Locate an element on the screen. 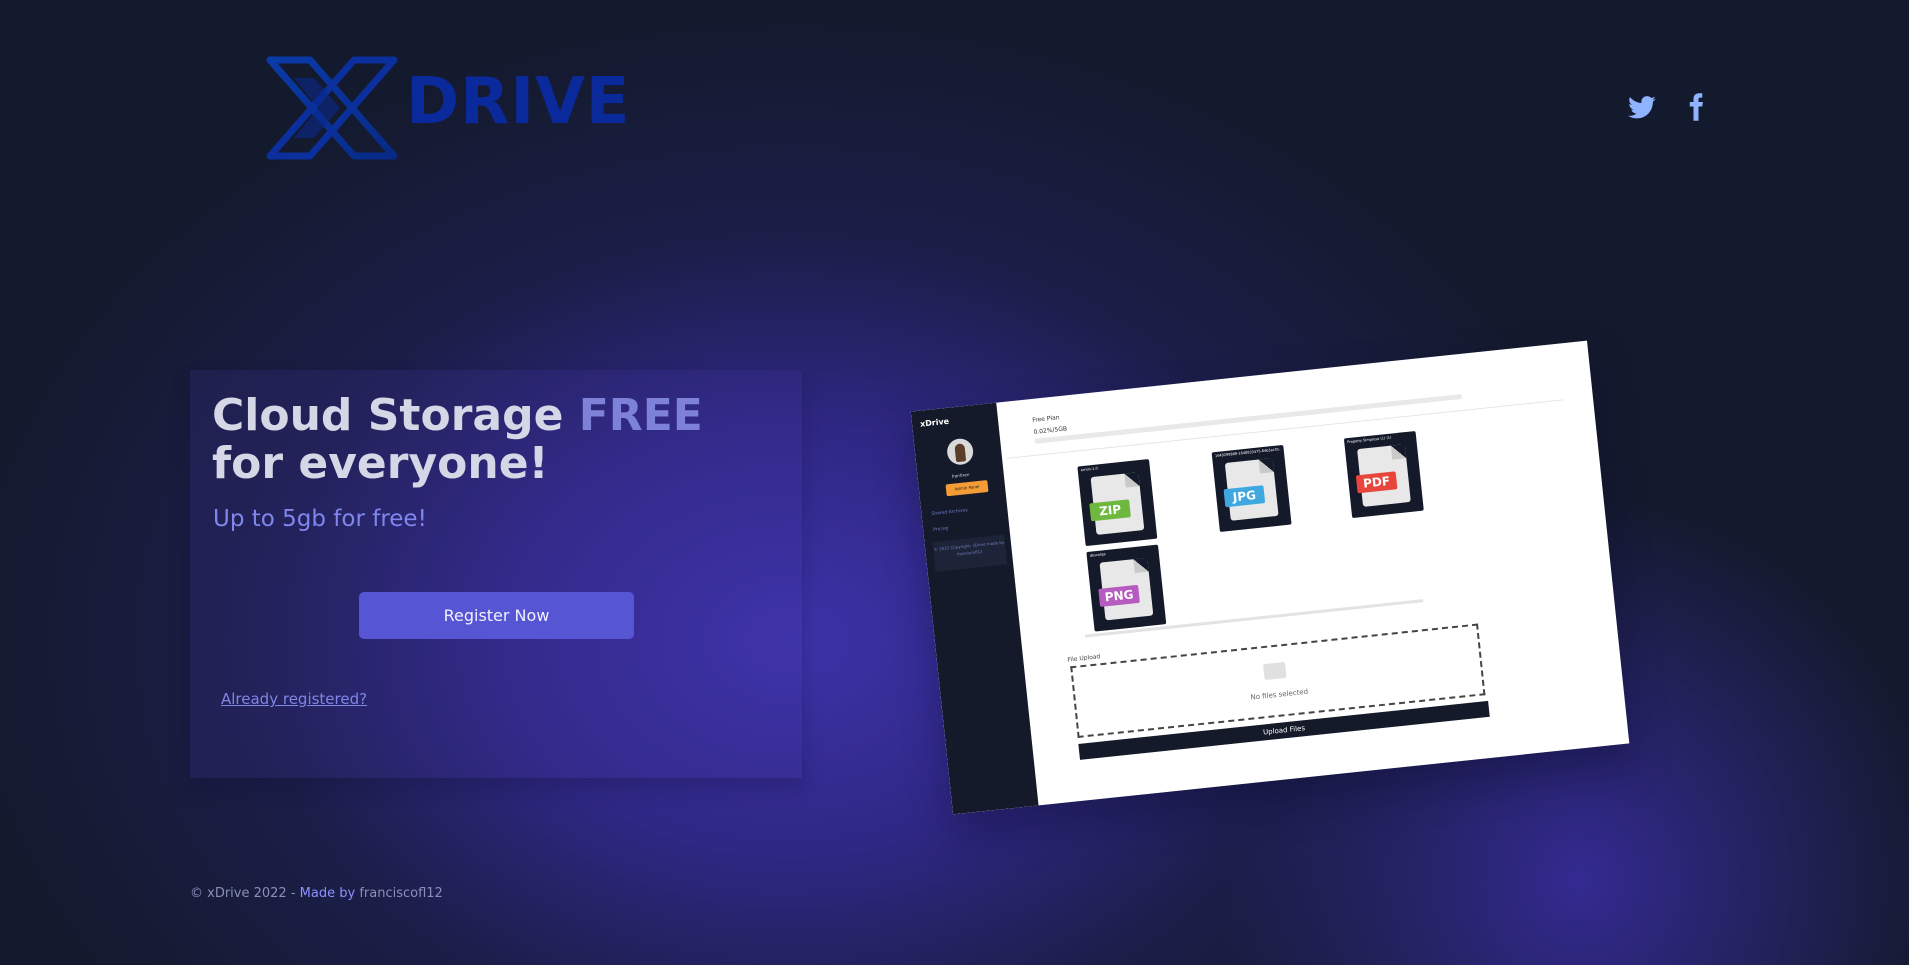 The height and width of the screenshot is (965, 1909). document-icon: PDF is located at coordinates (1383, 475).